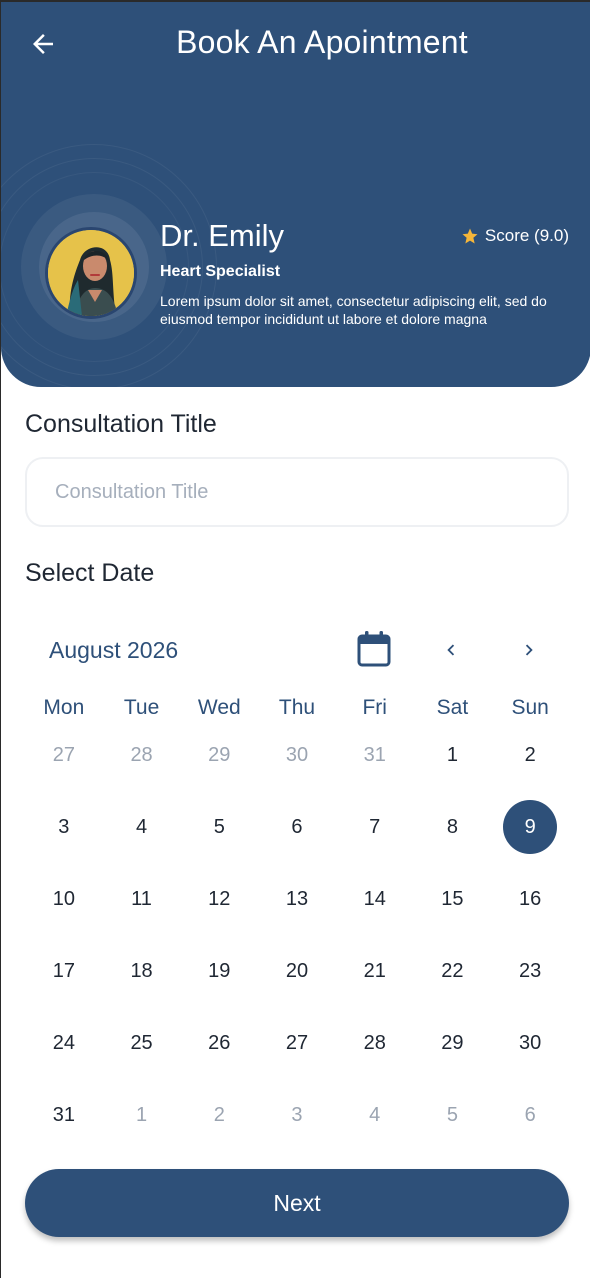 The height and width of the screenshot is (1278, 590). What do you see at coordinates (470, 236) in the screenshot?
I see `star-icon` at bounding box center [470, 236].